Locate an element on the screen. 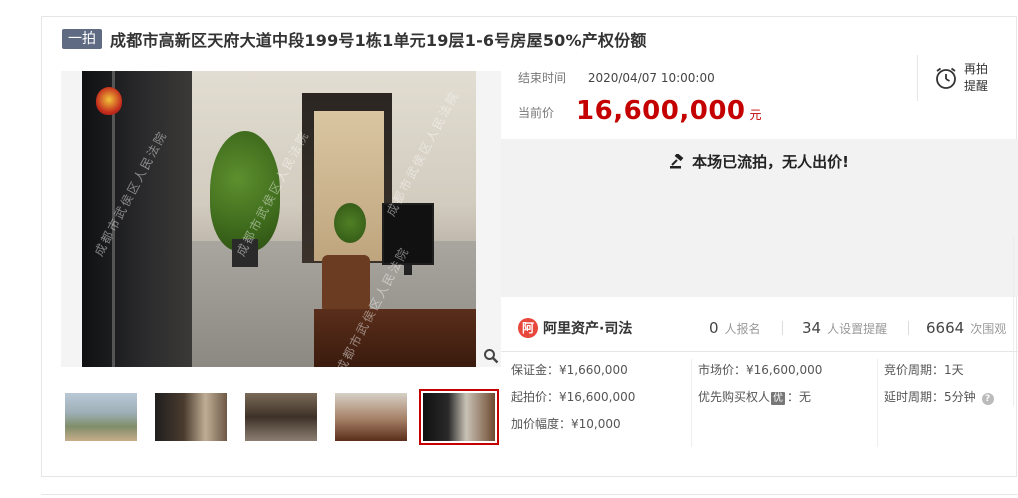 This screenshot has height=498, width=1018. title-row: 一拍 成都市高新区天府大道中段199号1栋1单元19层1-6号房屋50%产权份额 is located at coordinates (354, 39).